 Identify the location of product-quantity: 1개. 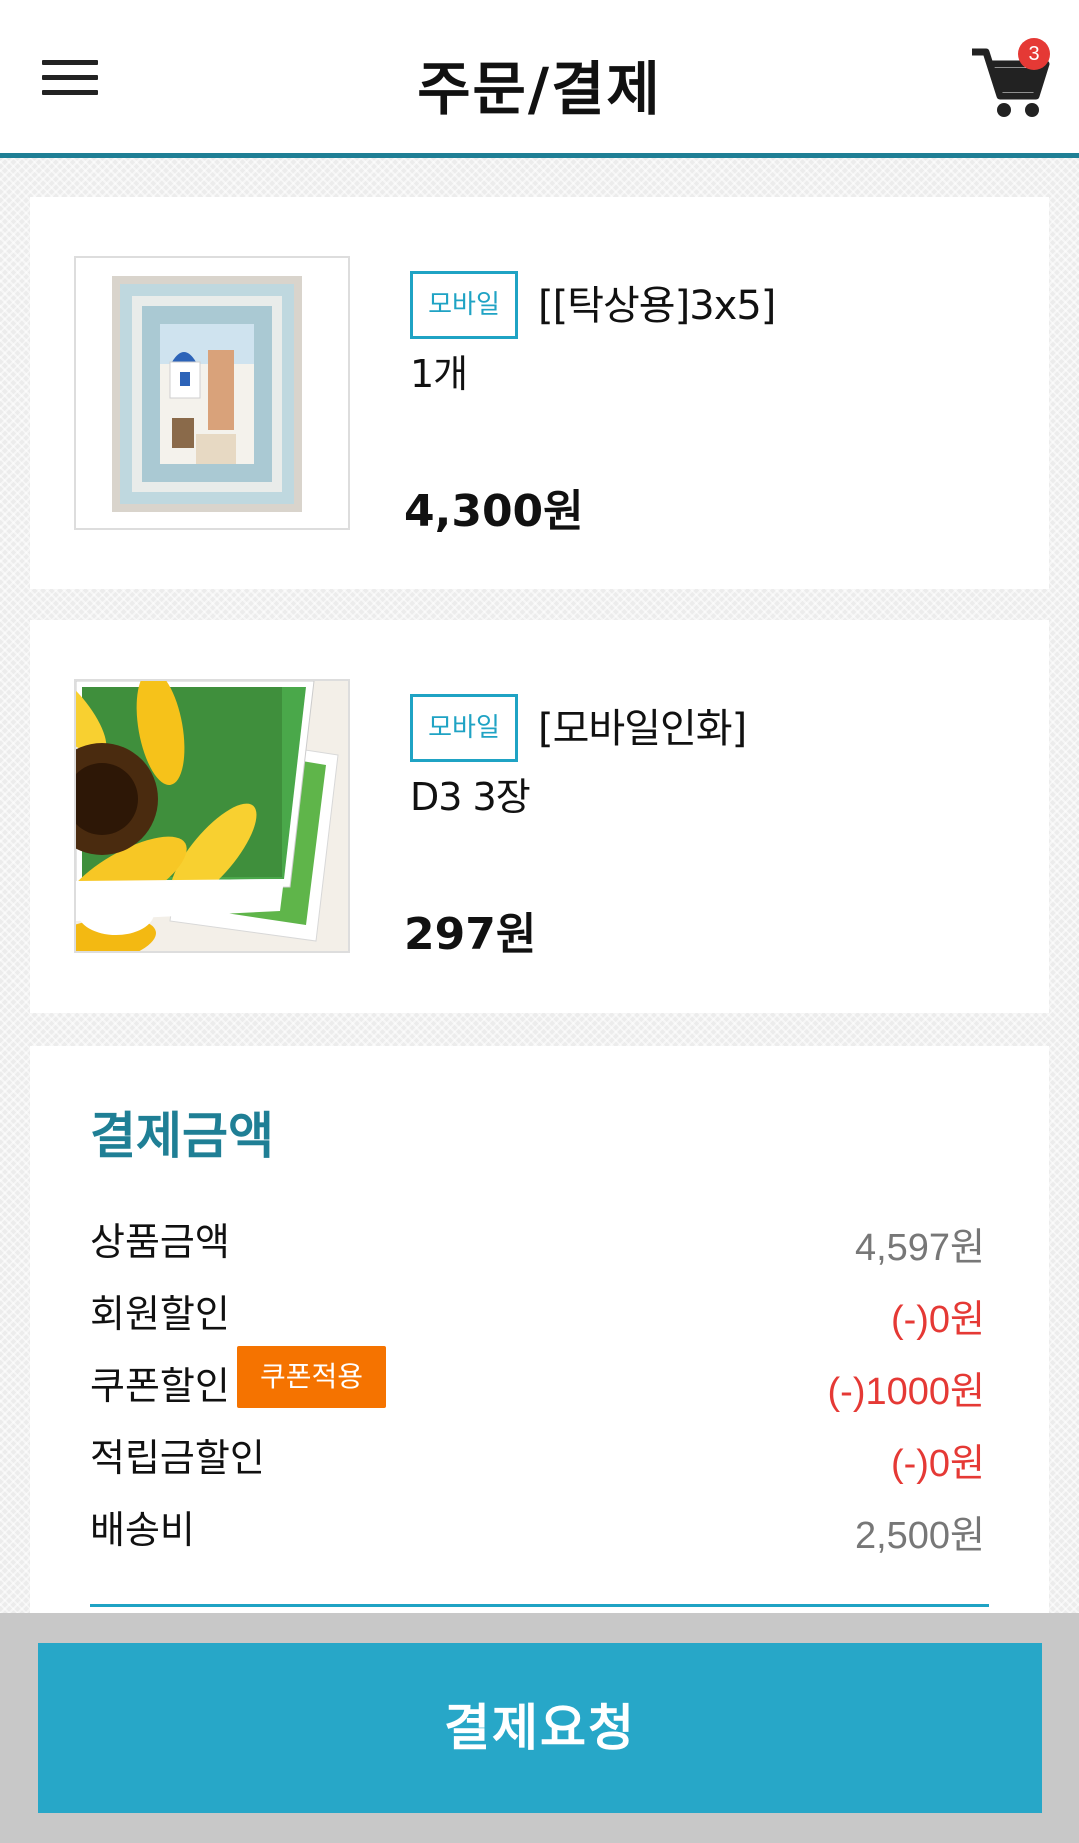
(439, 374).